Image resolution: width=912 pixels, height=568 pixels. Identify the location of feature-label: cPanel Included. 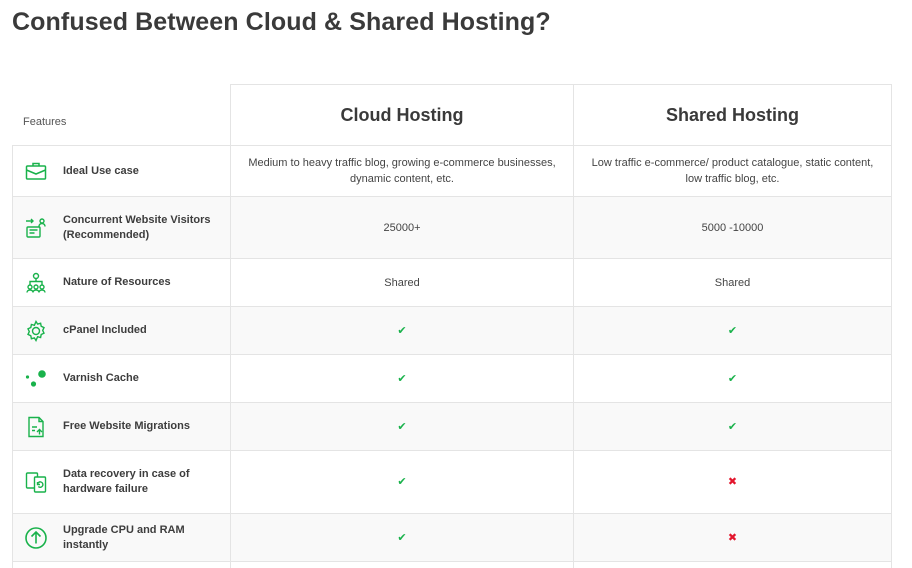
(105, 330).